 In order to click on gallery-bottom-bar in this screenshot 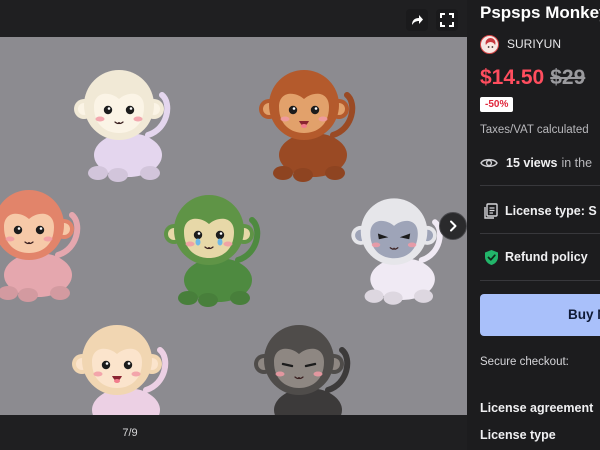, I will do `click(233, 432)`.